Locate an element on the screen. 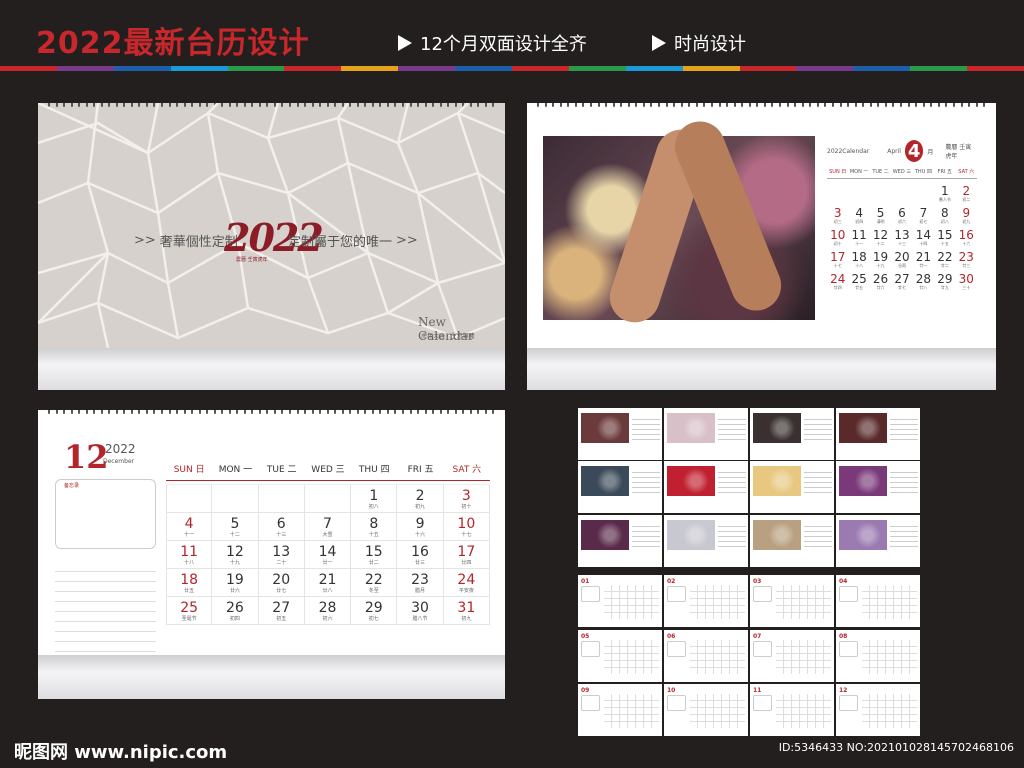 This screenshot has width=1024, height=768. december-year: 2022 is located at coordinates (120, 449).